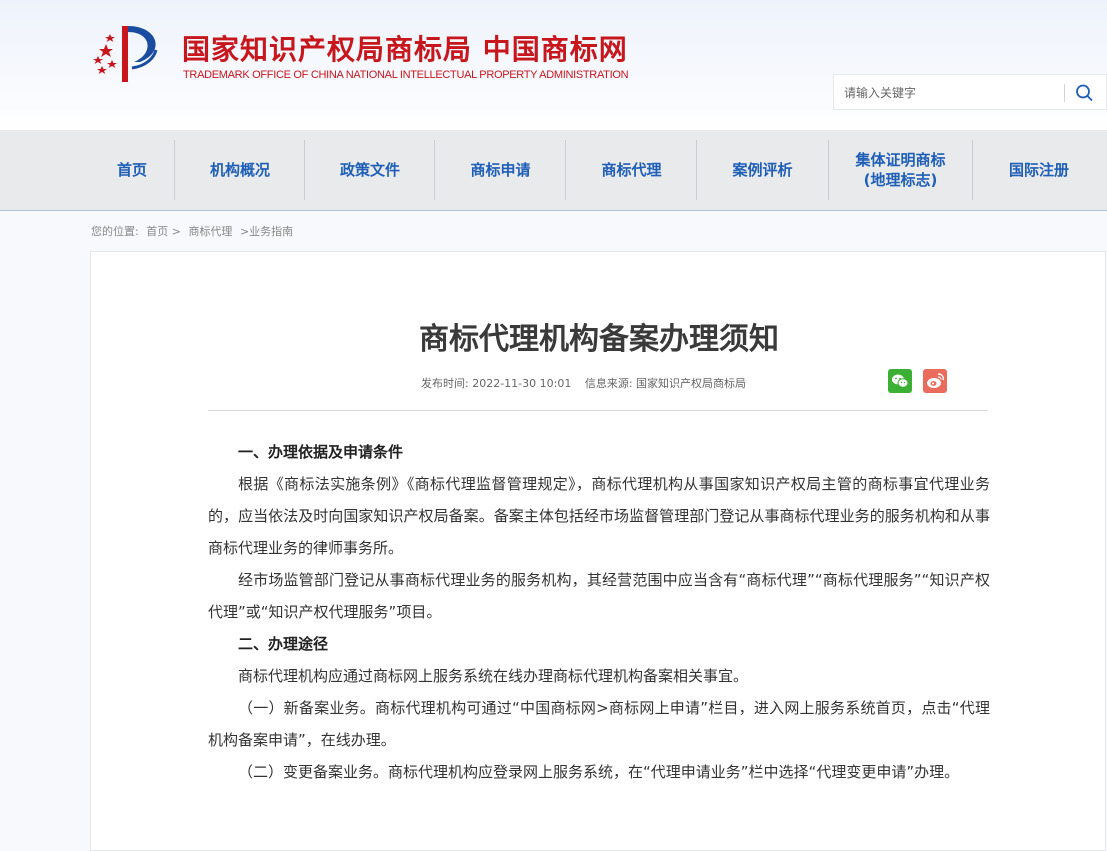  What do you see at coordinates (493, 676) in the screenshot?
I see `paragraph: 商标代理机构应通过商标网上服务系统在线办理商标代理机构备案相关事宜。` at bounding box center [493, 676].